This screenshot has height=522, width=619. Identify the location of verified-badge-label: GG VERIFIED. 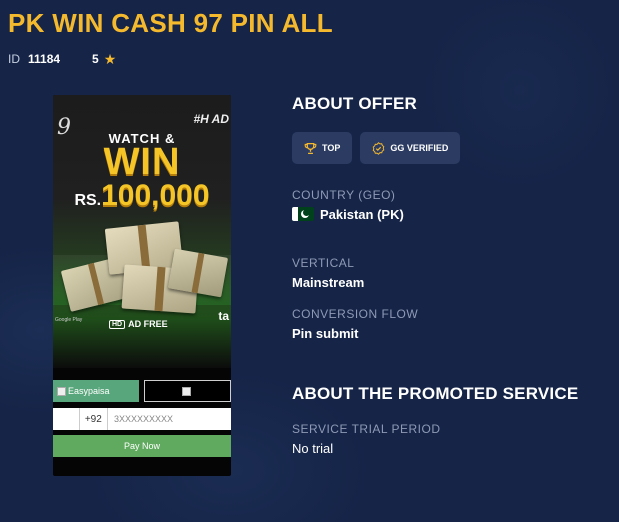
(419, 148).